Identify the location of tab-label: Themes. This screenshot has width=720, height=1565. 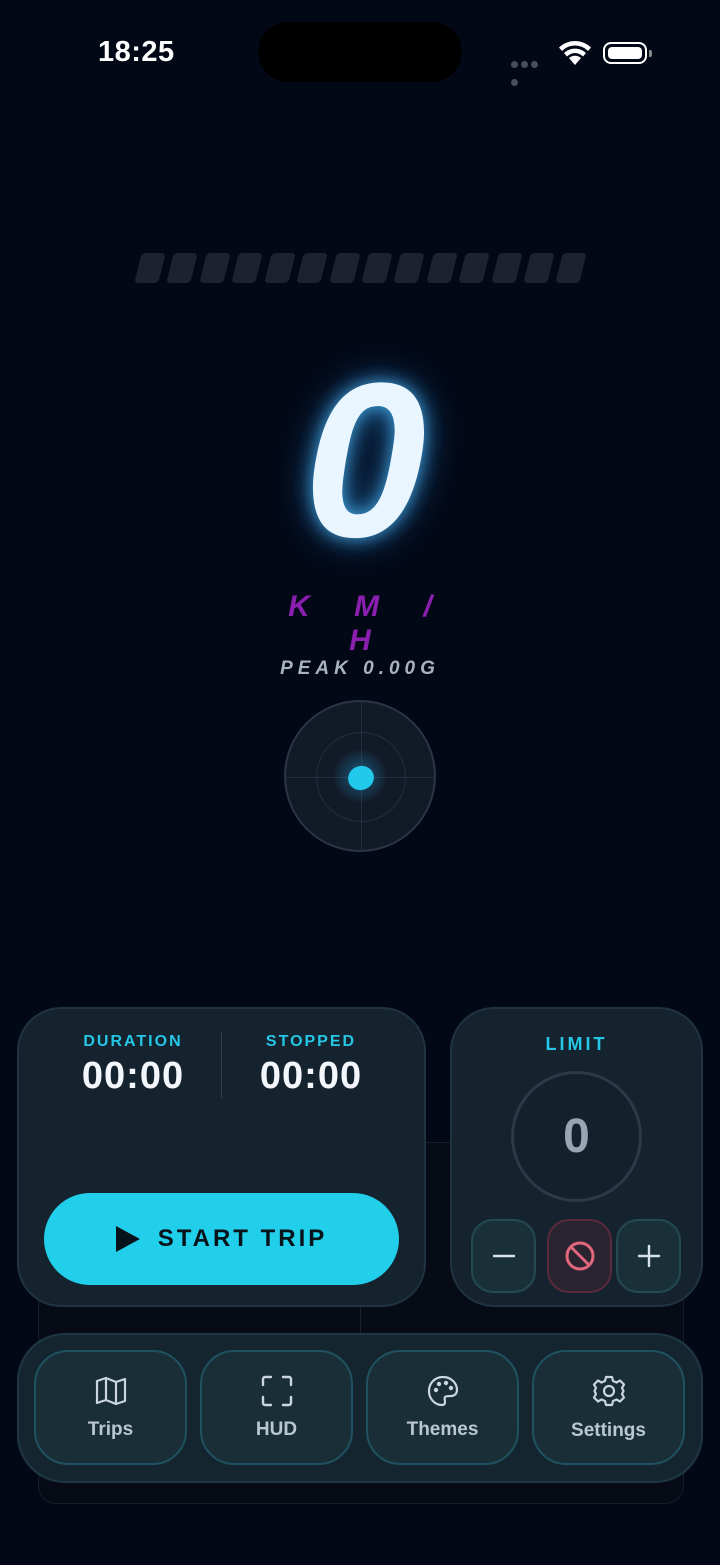
(442, 1429).